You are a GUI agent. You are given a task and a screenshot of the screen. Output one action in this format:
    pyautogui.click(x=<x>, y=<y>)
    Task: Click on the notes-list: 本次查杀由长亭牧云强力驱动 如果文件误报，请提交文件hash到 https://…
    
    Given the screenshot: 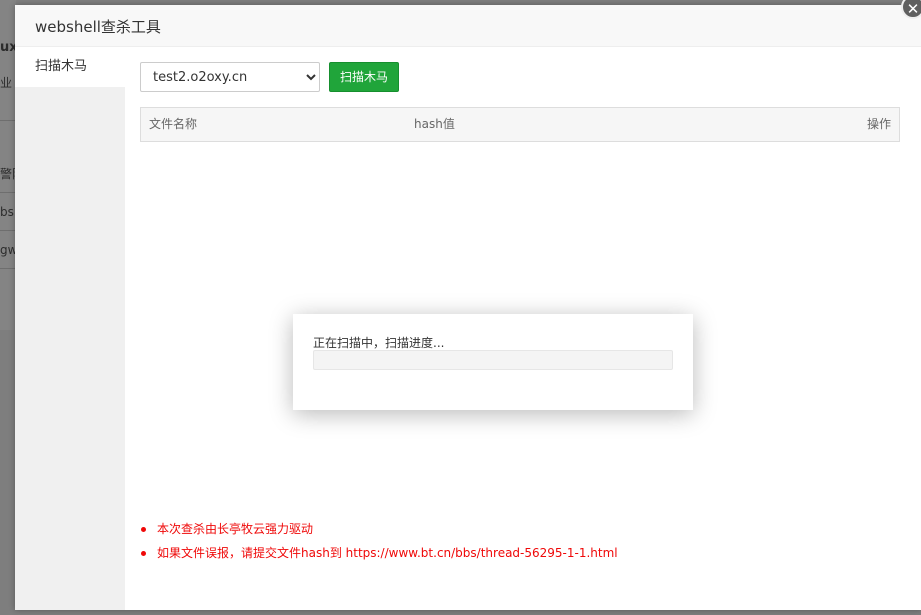 What is the action you would take?
    pyautogui.click(x=520, y=541)
    